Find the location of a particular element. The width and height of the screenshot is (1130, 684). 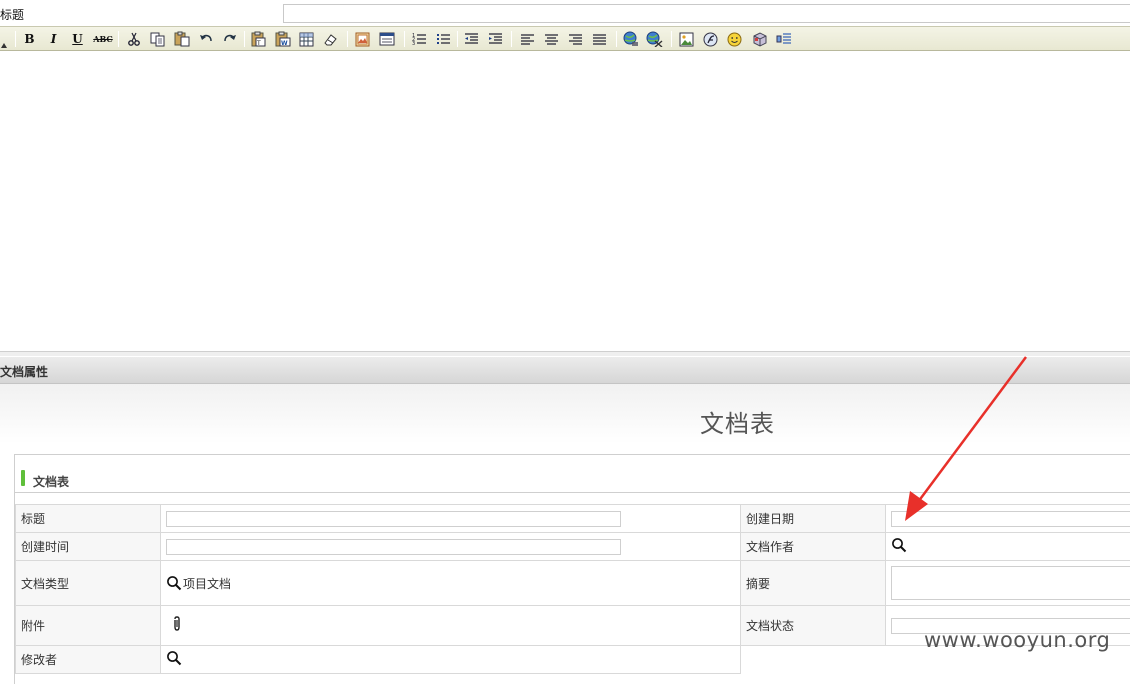

outdent-icon is located at coordinates (471, 39).